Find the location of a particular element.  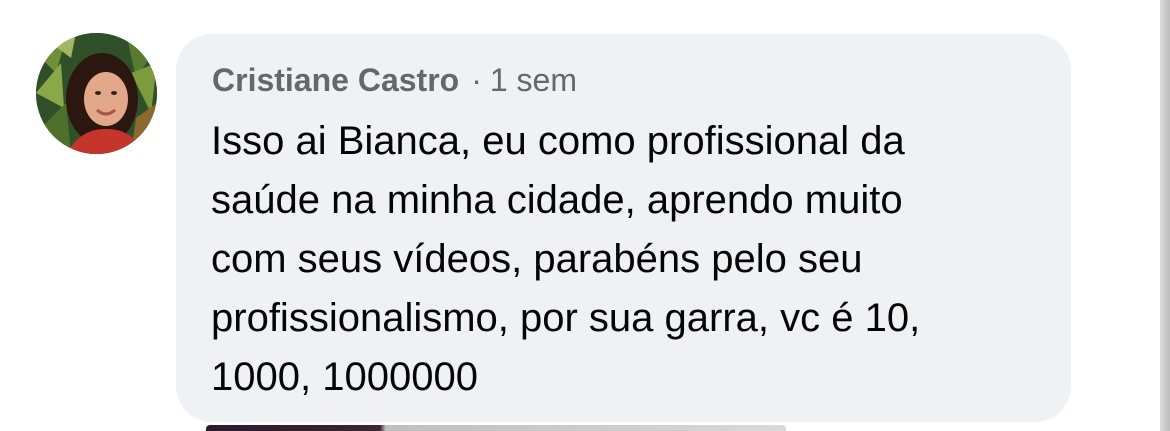

comment-header: Cristiane Castro · 1 sem is located at coordinates (394, 80).